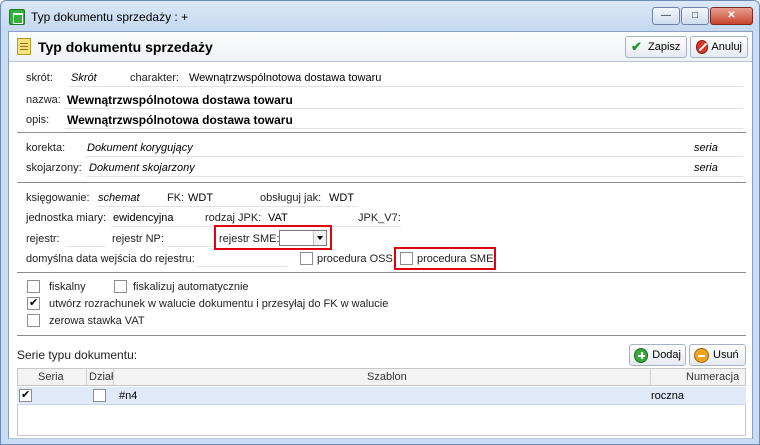 This screenshot has height=445, width=760. I want to click on save-label: Zapisz, so click(664, 47).